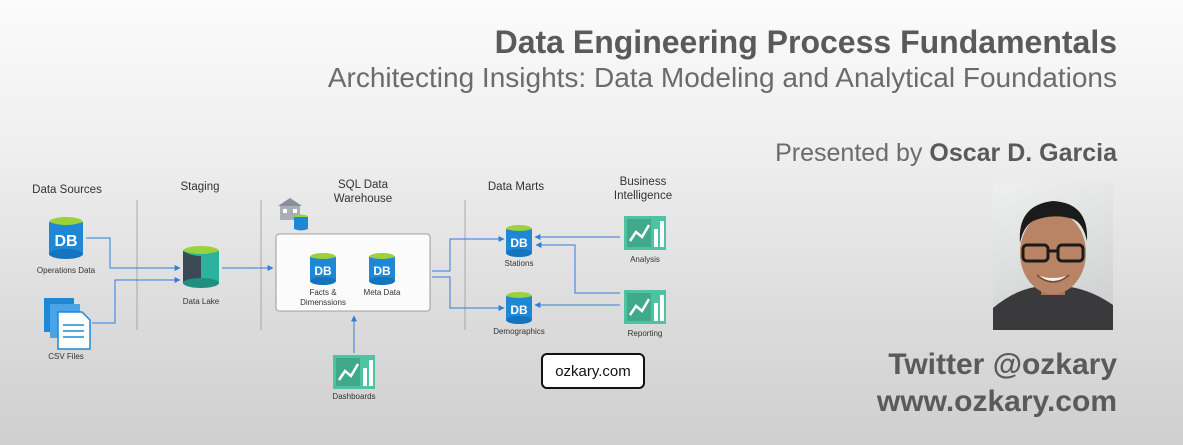 The image size is (1183, 445). I want to click on warehouse-building-icon, so click(293, 214).